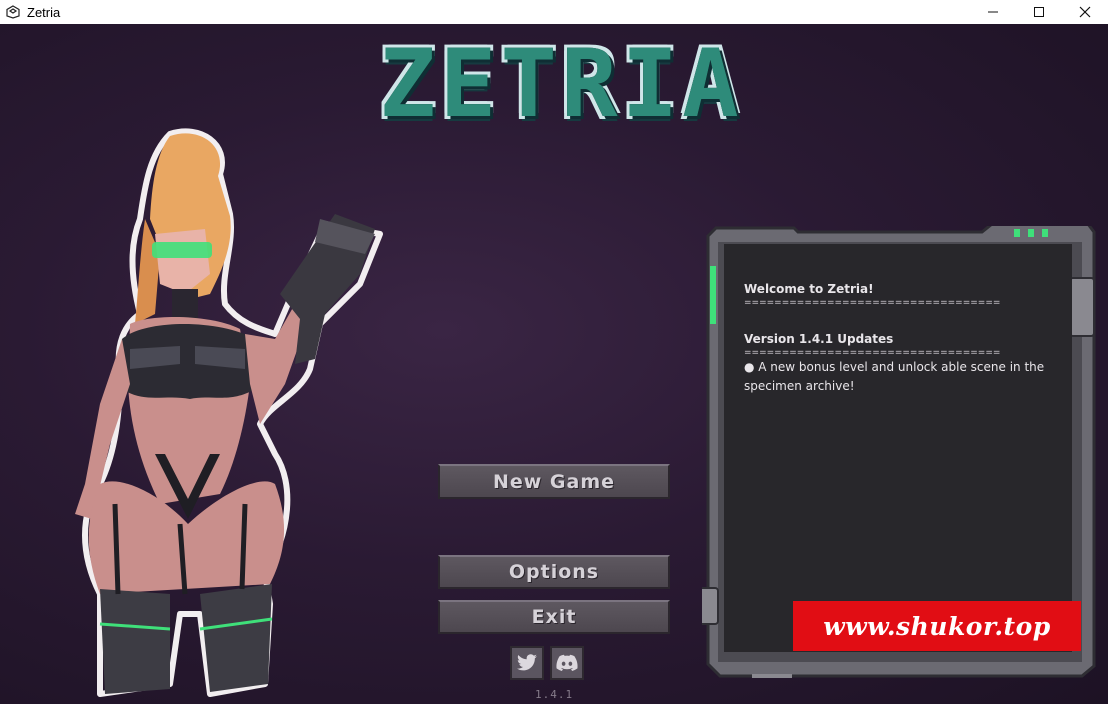 Image resolution: width=1108 pixels, height=704 pixels. I want to click on watermark-banner: www.shukor.top, so click(937, 626).